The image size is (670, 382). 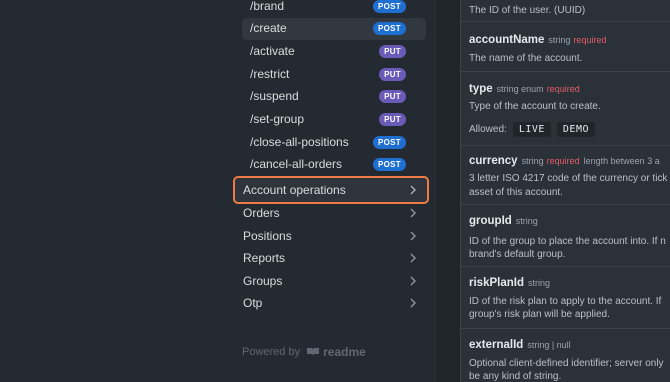 I want to click on readme-logo: readme, so click(x=336, y=352).